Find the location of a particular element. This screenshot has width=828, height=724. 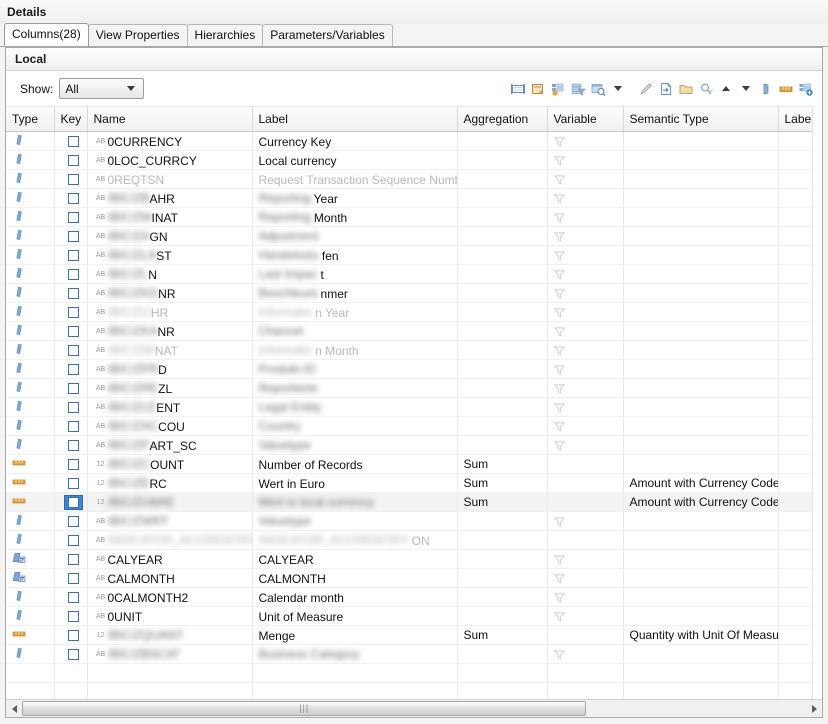

table-row: AB/BIC/ZLAST Handelsstu fen is located at coordinates (414, 255).